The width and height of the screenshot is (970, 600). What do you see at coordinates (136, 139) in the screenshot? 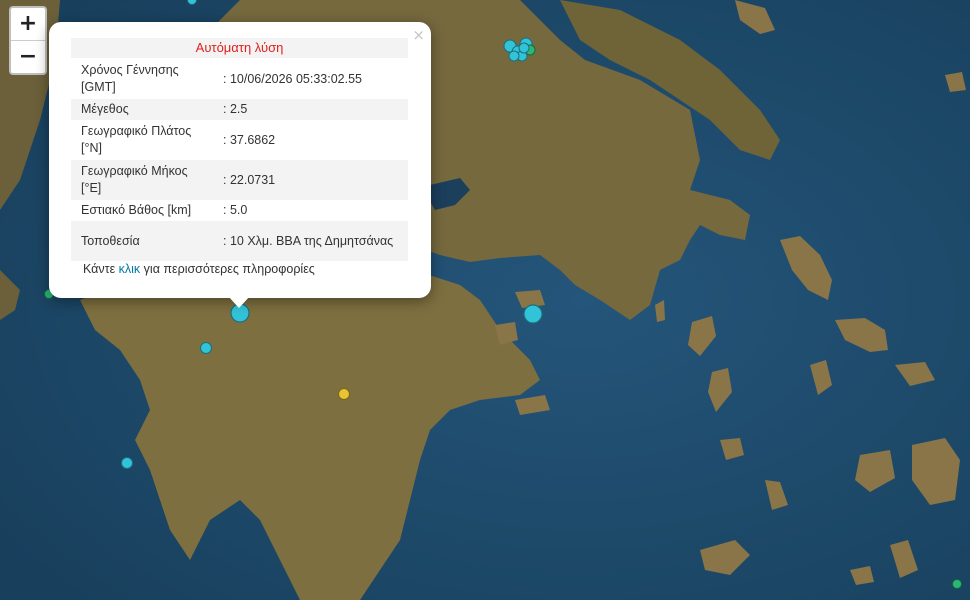
I see `detail-label: Γεωγραφικό Πλάτος [°N]` at bounding box center [136, 139].